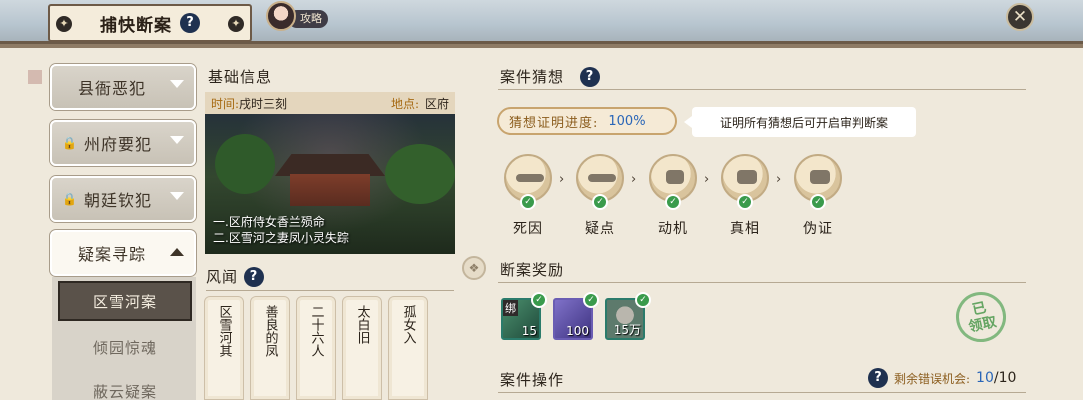 This screenshot has height=400, width=1083. I want to click on guide-button: 攻略, so click(297, 16).